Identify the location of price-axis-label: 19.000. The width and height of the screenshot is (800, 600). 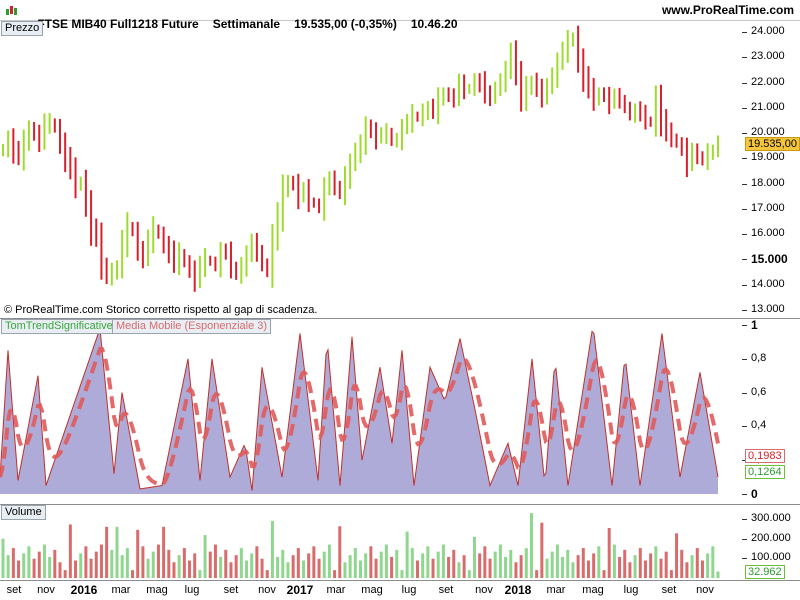
(768, 157).